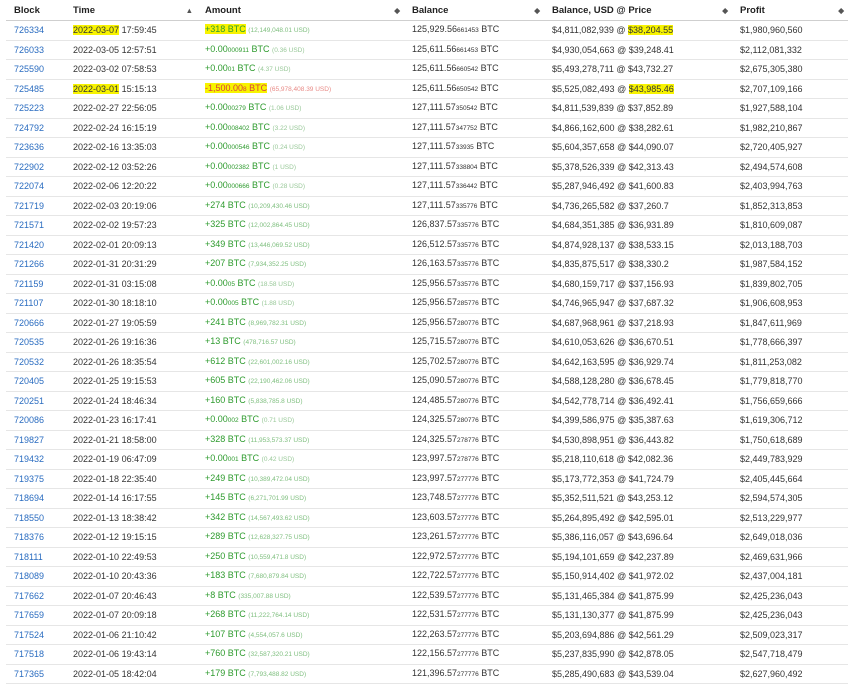 This screenshot has height=684, width=850. I want to click on block-link: 721159, so click(28, 284).